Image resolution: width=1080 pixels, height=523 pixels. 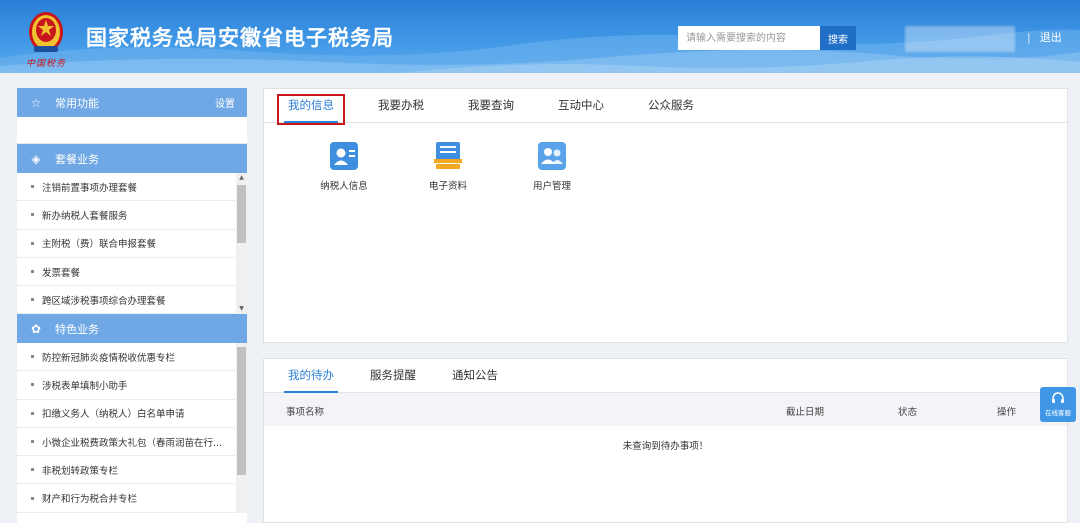 What do you see at coordinates (132, 102) in the screenshot?
I see `common-functions-header: ☆ 常用功能 设置` at bounding box center [132, 102].